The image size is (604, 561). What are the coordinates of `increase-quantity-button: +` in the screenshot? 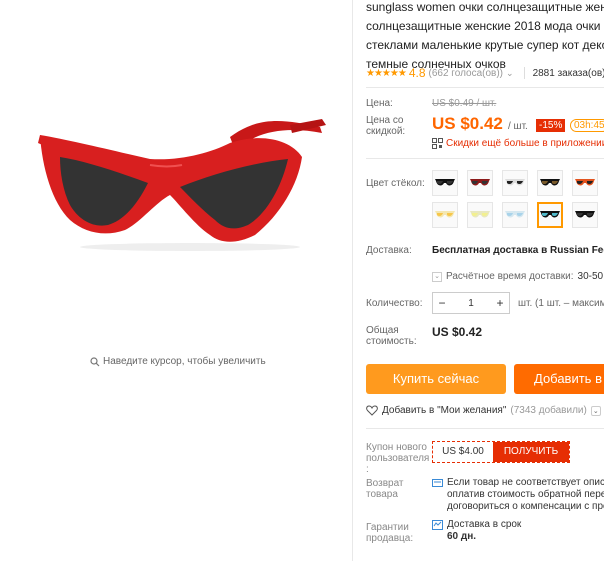 It's located at (500, 303).